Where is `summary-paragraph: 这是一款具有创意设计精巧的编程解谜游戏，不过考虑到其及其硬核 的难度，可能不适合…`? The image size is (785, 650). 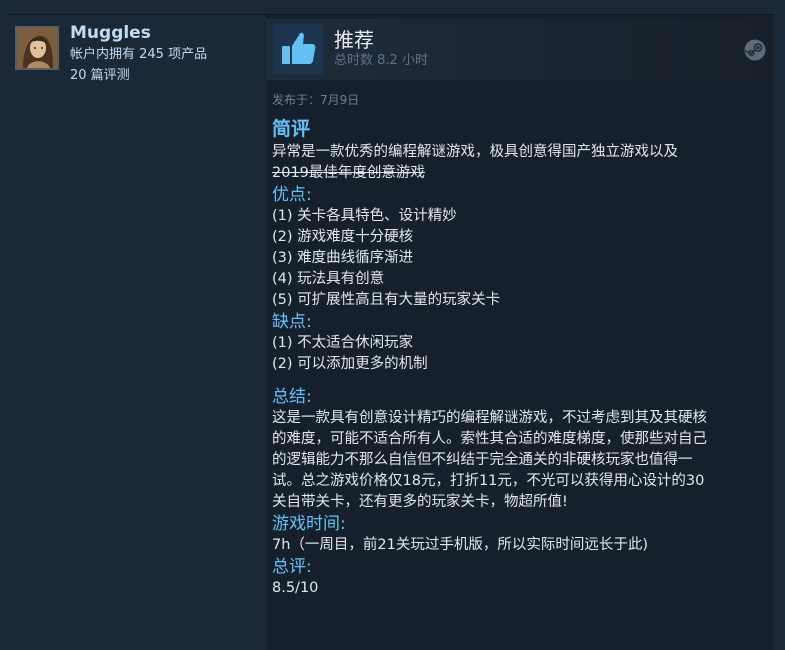
summary-paragraph: 这是一款具有创意设计精巧的编程解谜游戏，不过考虑到其及其硬核 的难度，可能不适合… is located at coordinates (518, 460).